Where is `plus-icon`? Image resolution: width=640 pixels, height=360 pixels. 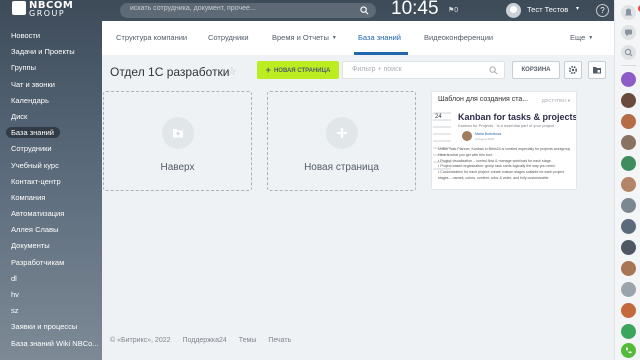
plus-icon is located at coordinates (342, 133).